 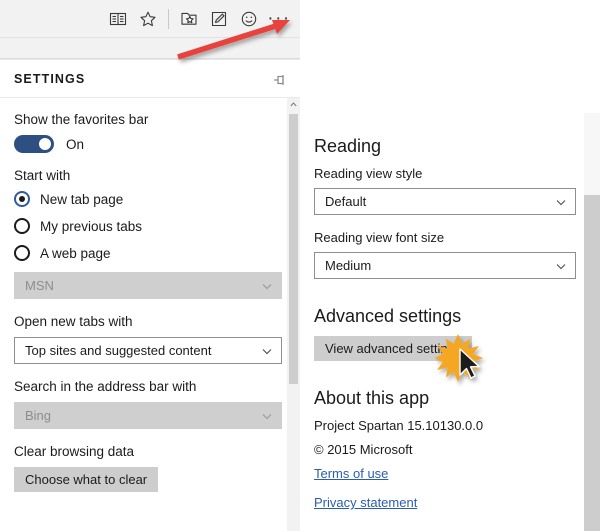 What do you see at coordinates (75, 144) in the screenshot?
I see `toggle-state-label: On` at bounding box center [75, 144].